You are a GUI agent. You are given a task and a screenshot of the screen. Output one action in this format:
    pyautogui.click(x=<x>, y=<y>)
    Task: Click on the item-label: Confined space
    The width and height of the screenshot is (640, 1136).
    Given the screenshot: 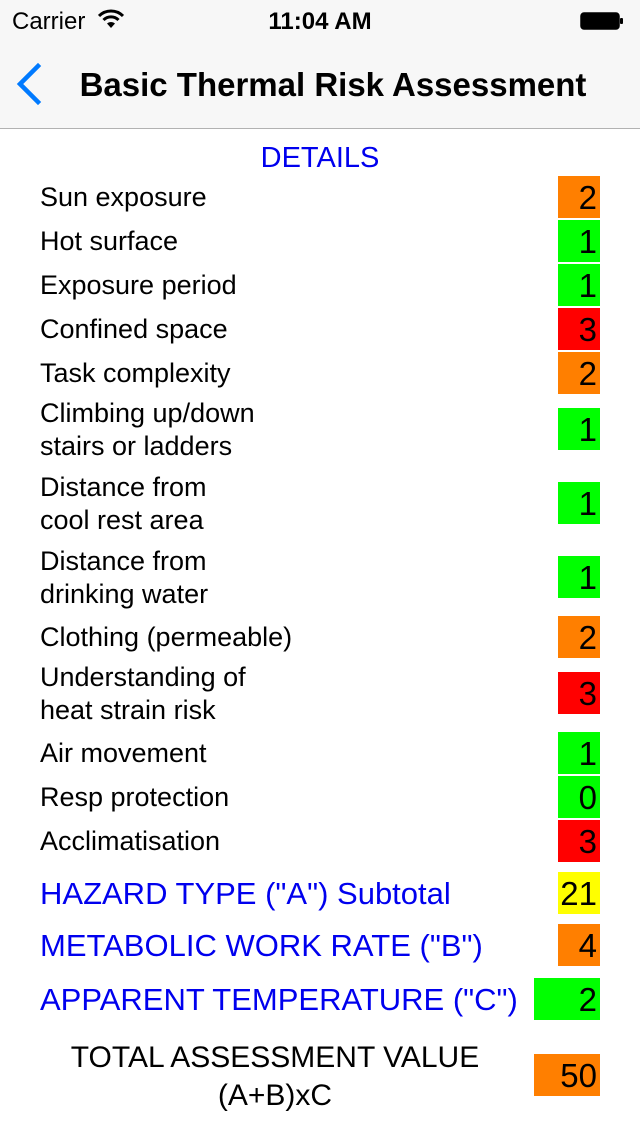 What is the action you would take?
    pyautogui.click(x=134, y=329)
    